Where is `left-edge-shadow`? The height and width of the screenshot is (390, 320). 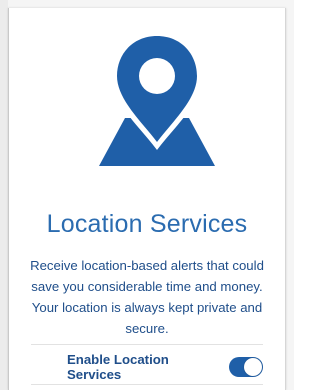
left-edge-shadow is located at coordinates (4, 195).